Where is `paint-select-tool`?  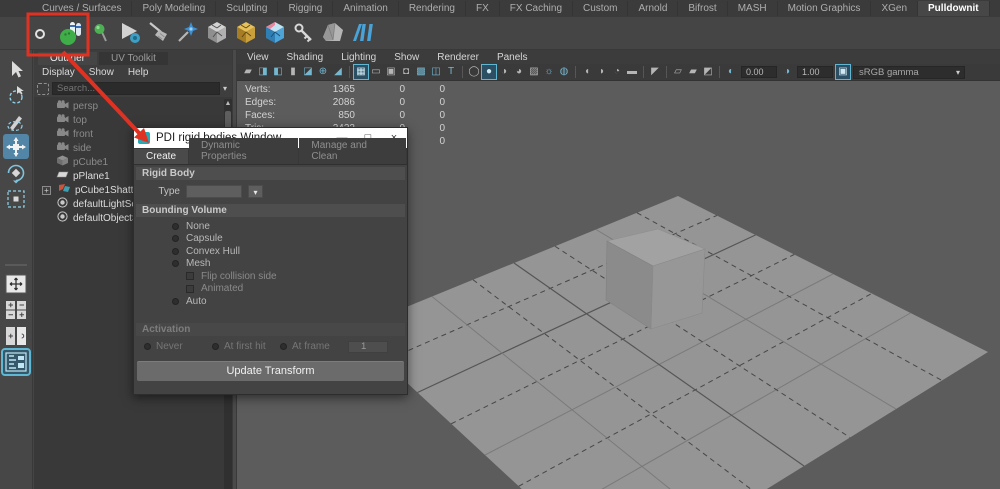
paint-select-tool is located at coordinates (16, 120).